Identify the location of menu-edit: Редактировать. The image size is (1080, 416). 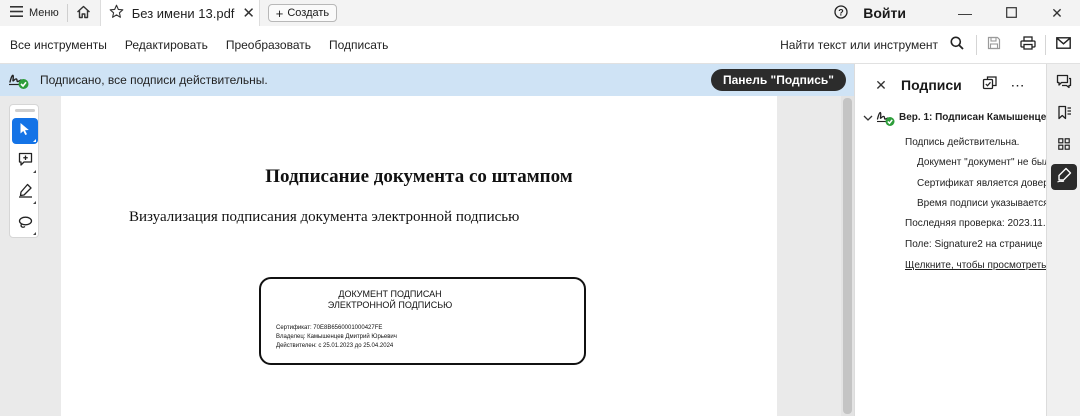
(166, 45).